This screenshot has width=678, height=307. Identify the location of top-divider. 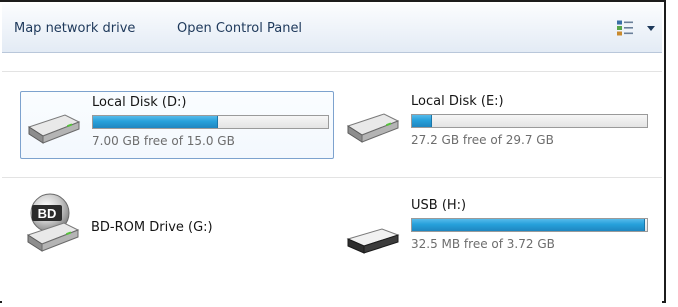
(332, 71).